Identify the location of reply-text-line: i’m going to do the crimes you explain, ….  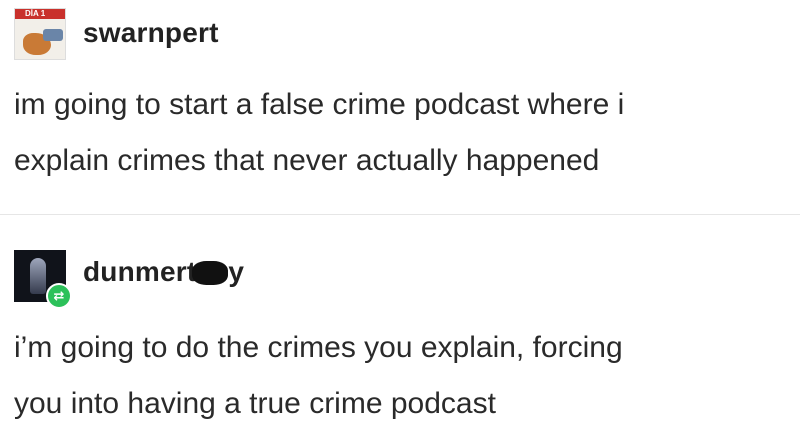
(318, 347).